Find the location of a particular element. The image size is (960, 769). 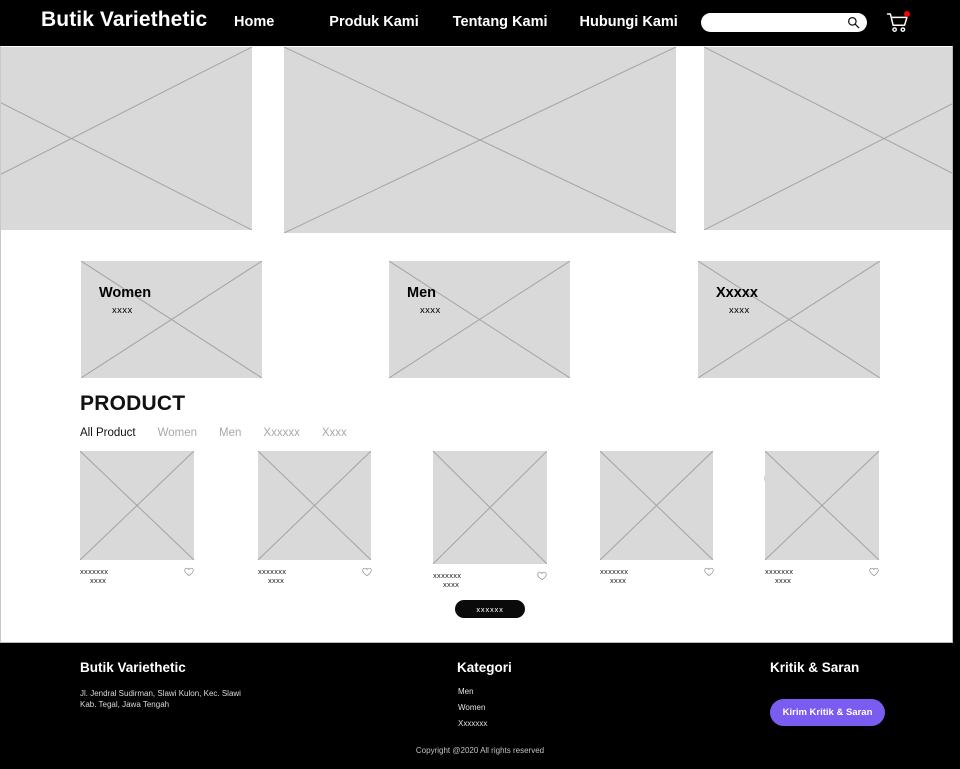

hero-slide-previous is located at coordinates (126, 138).